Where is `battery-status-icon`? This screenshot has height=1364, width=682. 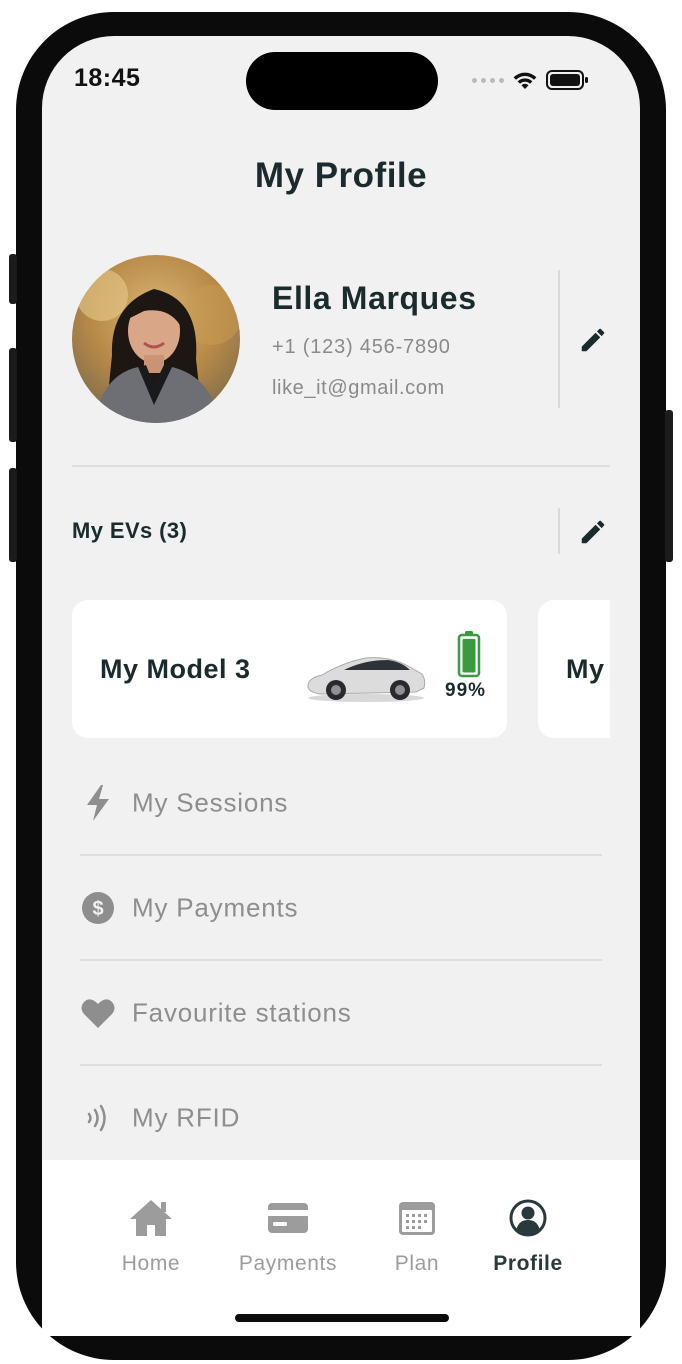 battery-status-icon is located at coordinates (567, 80).